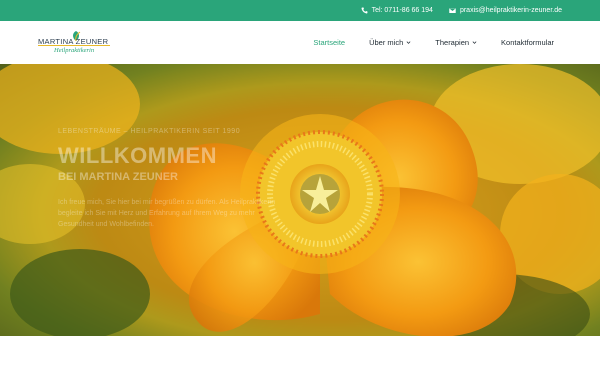  I want to click on content-area, so click(300, 355).